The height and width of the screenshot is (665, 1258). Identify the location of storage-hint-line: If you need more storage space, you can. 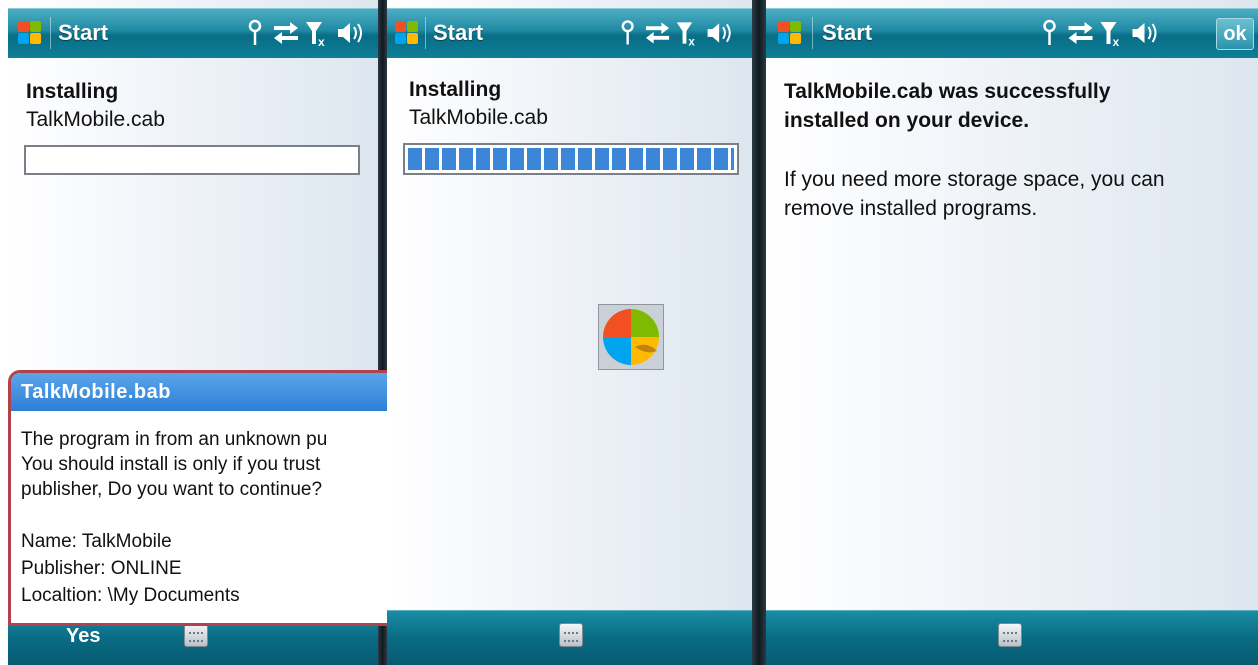
(974, 179).